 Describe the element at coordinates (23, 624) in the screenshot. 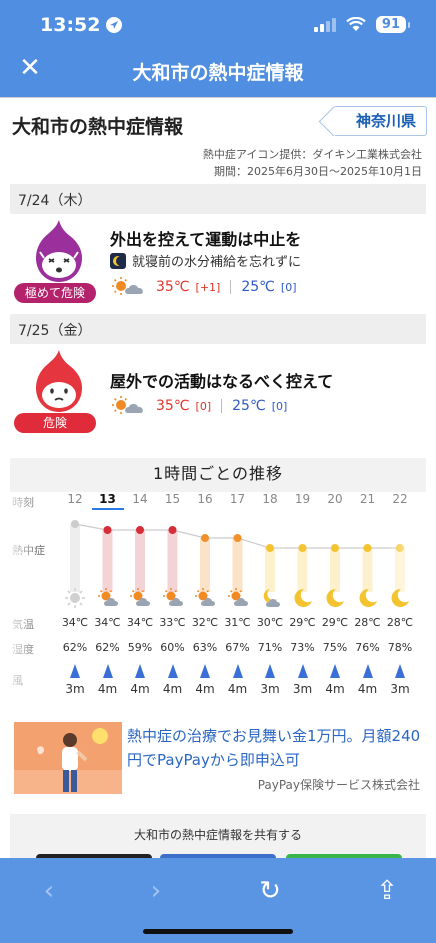

I see `temp-row-label: 気温` at that location.